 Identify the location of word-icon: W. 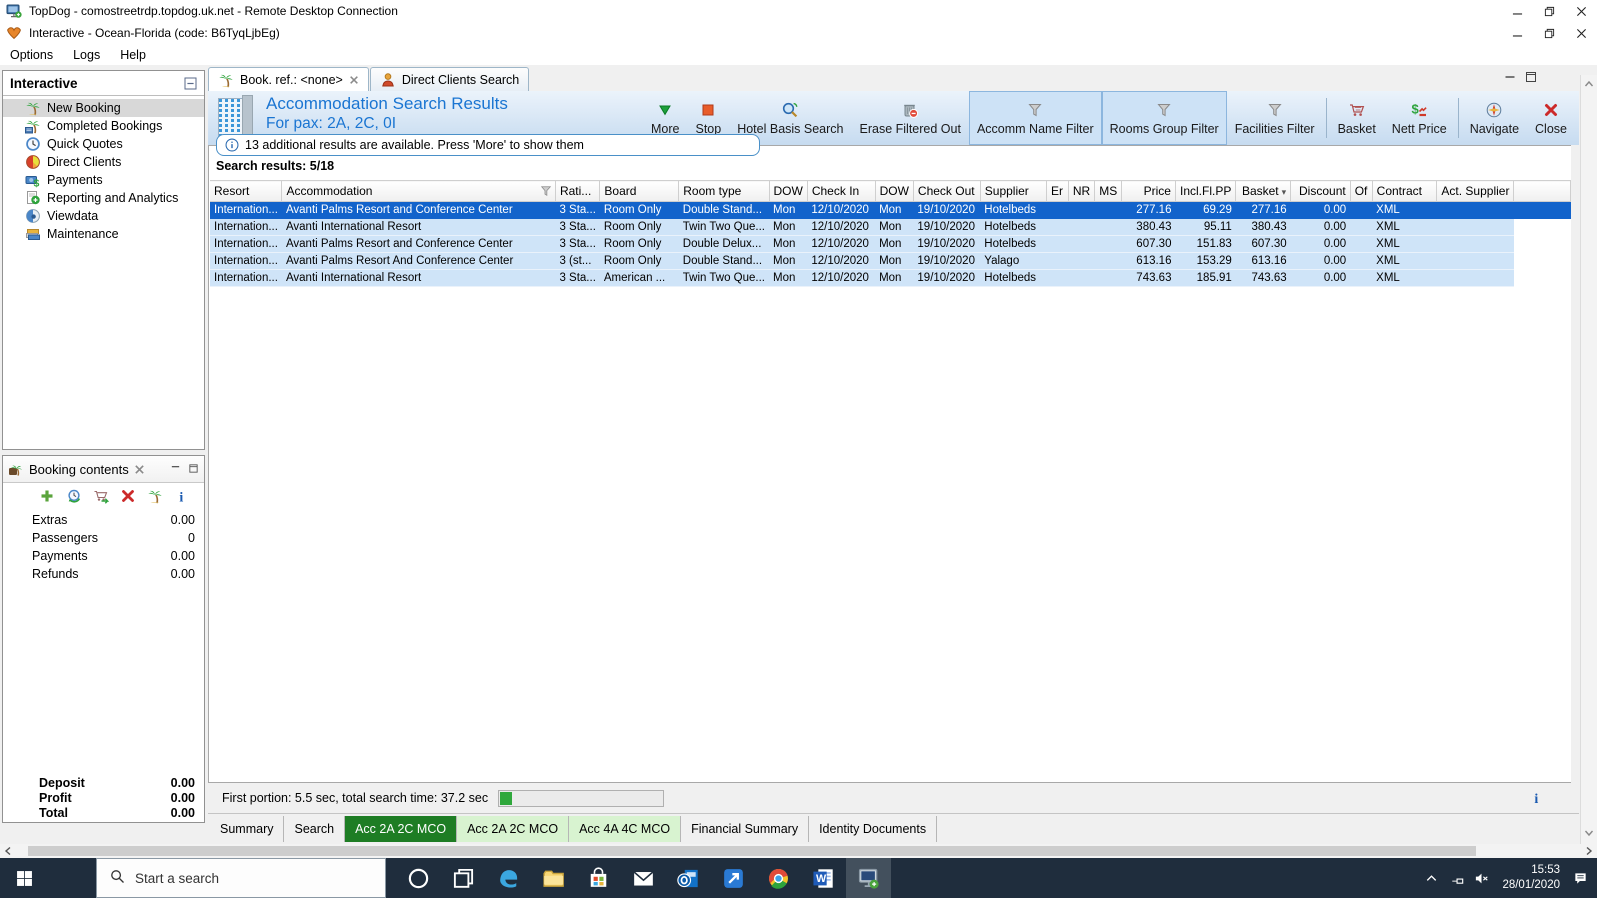
(823, 878).